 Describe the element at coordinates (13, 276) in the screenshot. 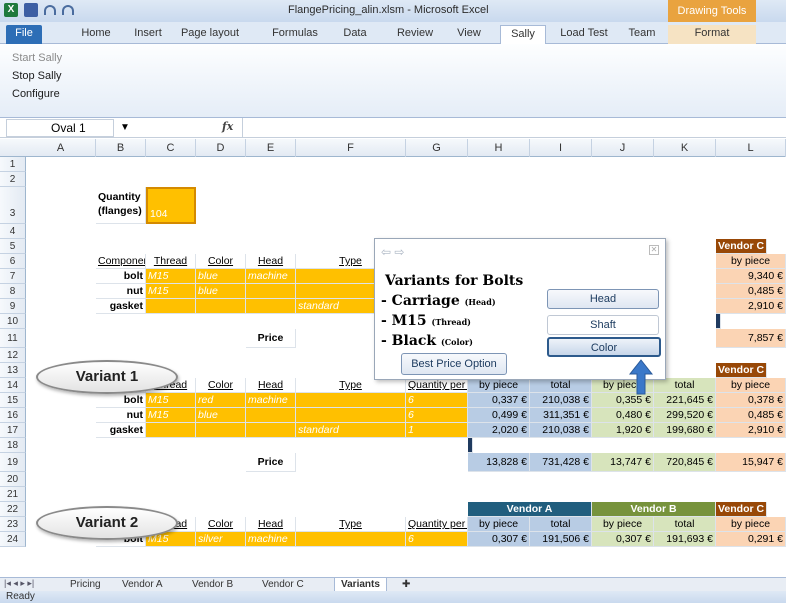

I see `row-header-7: 7` at that location.